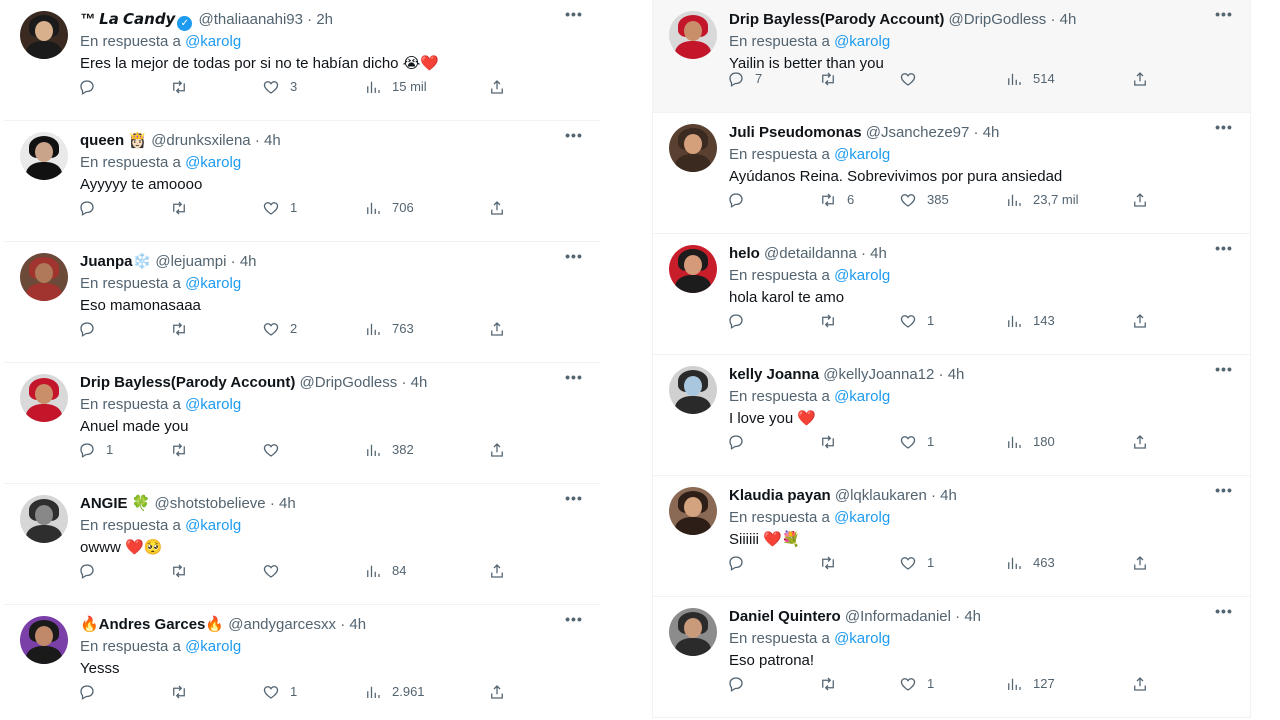 This screenshot has width=1280, height=720. I want to click on display-name: Daniel Quintero, so click(785, 616).